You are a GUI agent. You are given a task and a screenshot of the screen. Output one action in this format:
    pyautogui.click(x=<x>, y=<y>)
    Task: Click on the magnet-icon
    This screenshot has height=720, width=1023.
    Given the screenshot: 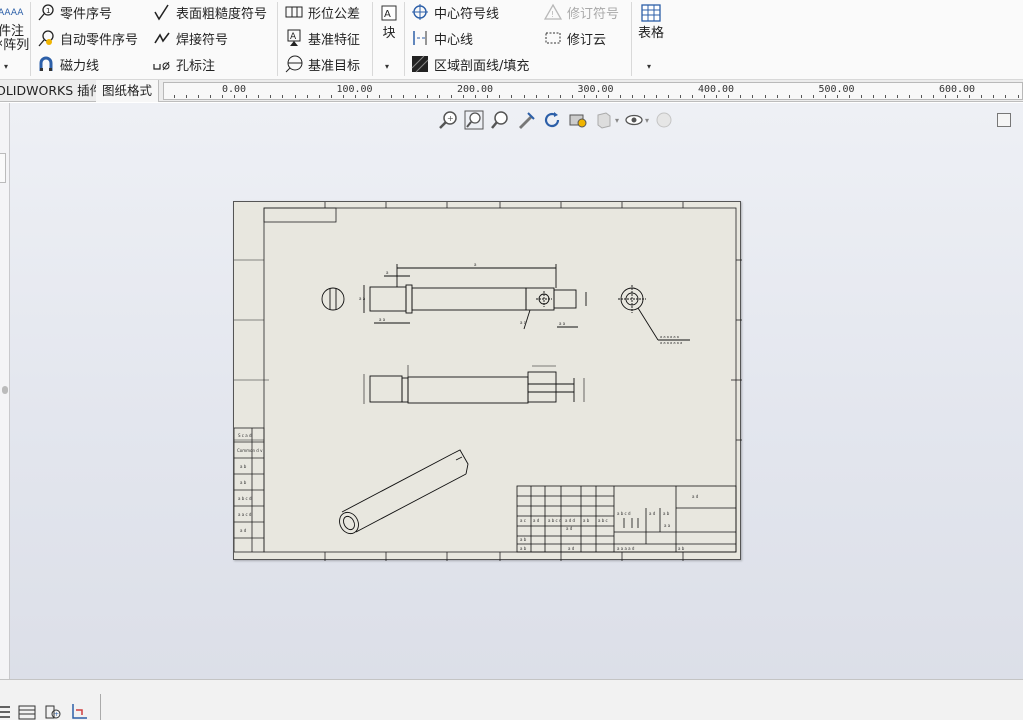 What is the action you would take?
    pyautogui.click(x=46, y=64)
    